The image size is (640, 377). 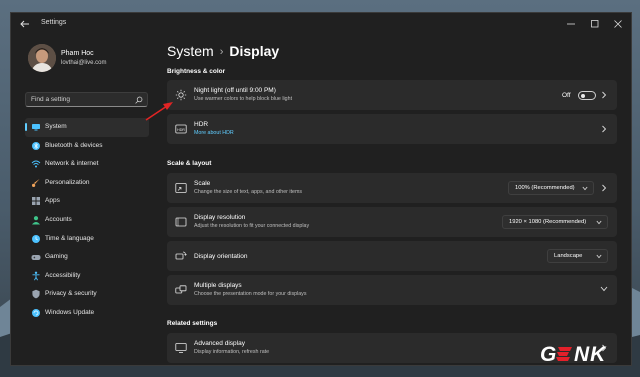 I want to click on night-light-title: Night light (off until 9:00 PM), so click(x=235, y=90).